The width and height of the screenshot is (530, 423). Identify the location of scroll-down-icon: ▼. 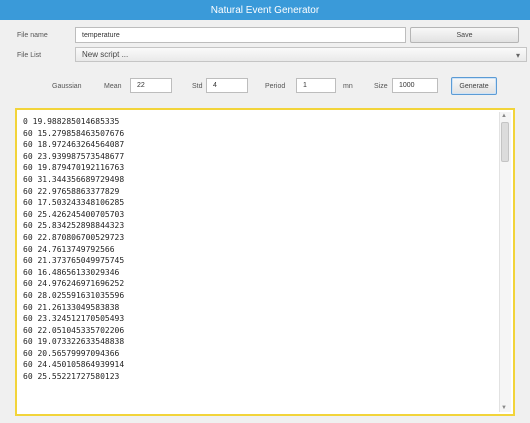
(504, 408).